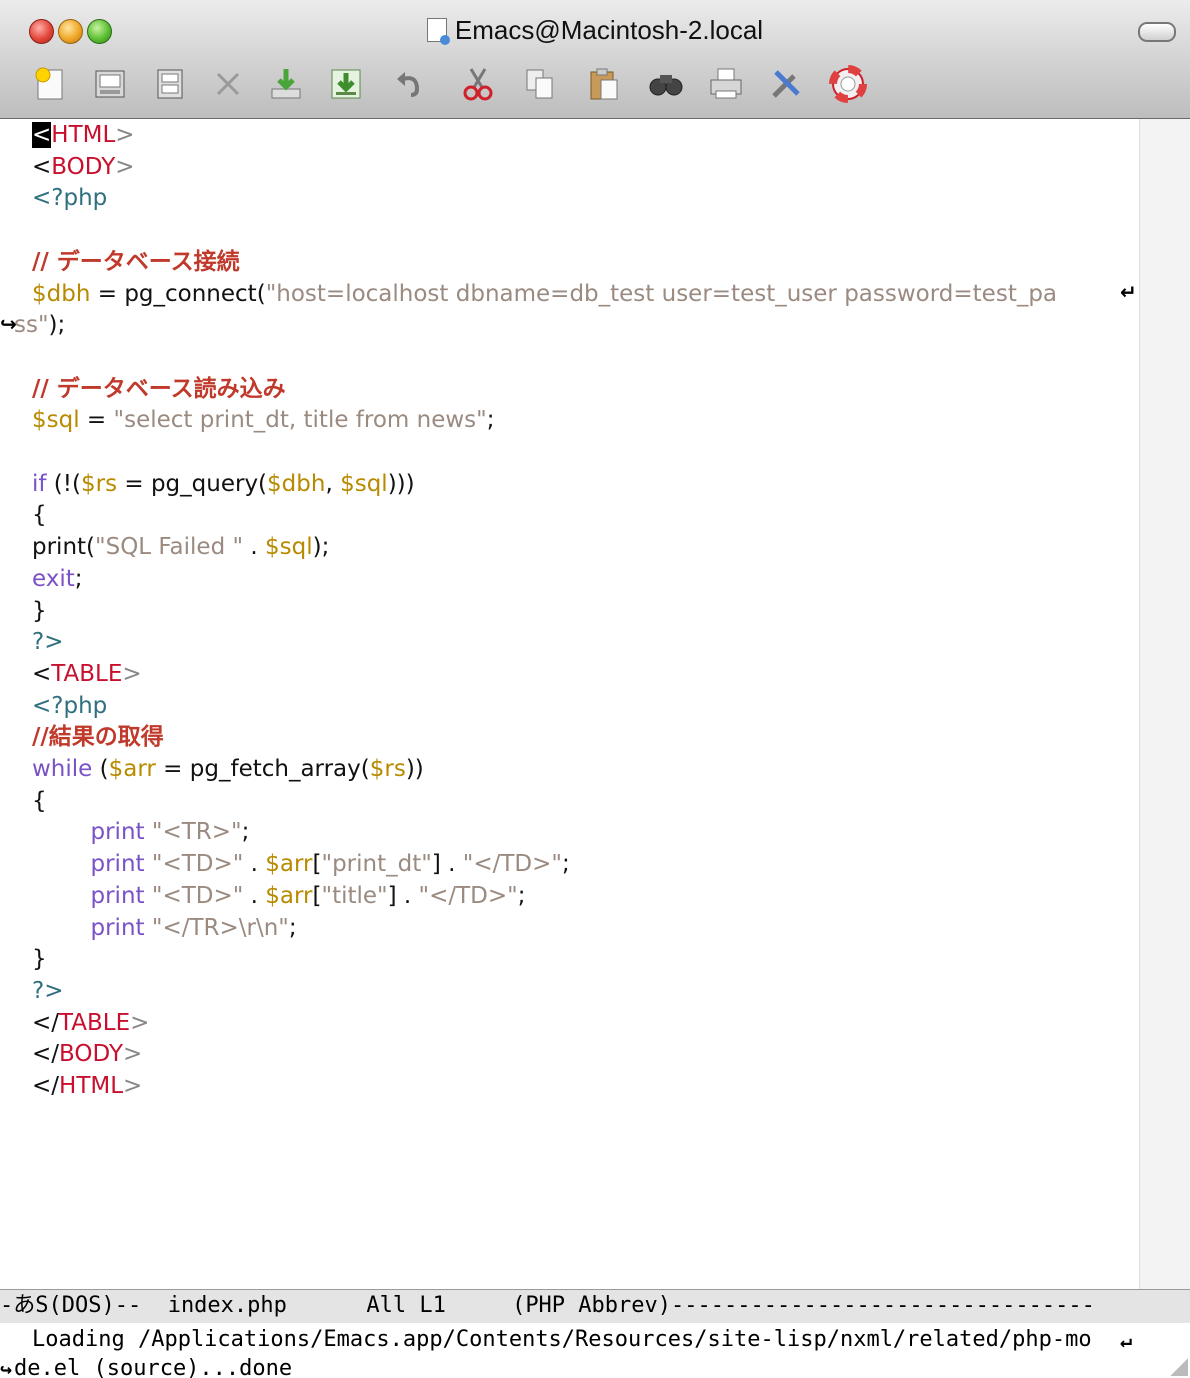  What do you see at coordinates (438, 31) in the screenshot?
I see `document-proxy-icon` at bounding box center [438, 31].